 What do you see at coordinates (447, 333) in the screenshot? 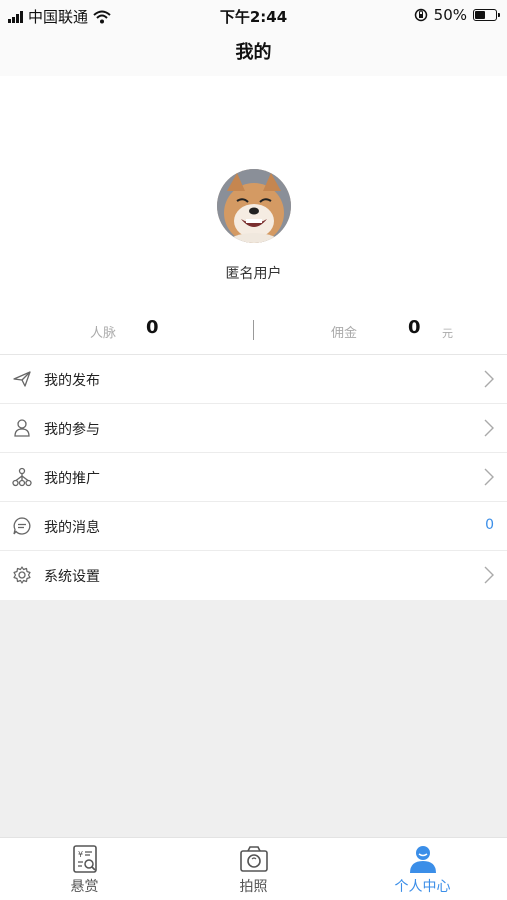
I see `commission-unit: 元` at bounding box center [447, 333].